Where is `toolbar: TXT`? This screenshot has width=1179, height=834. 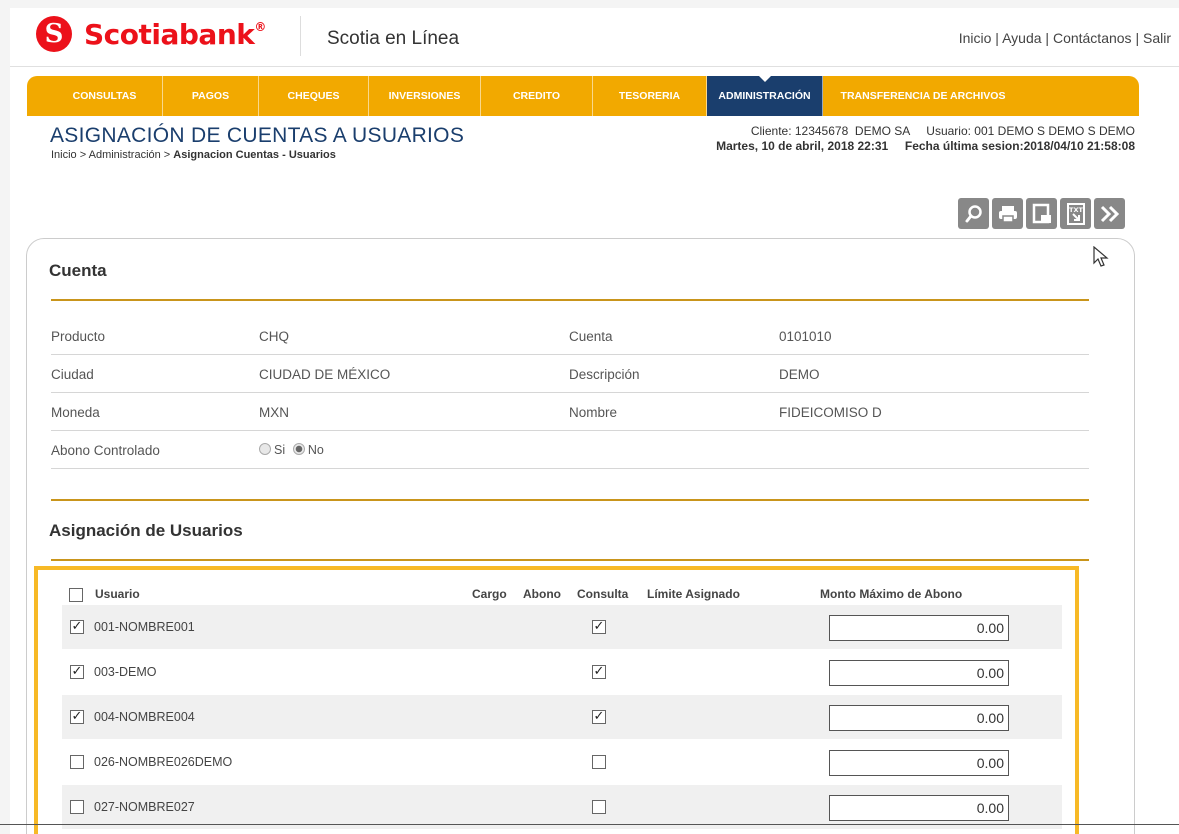
toolbar: TXT is located at coordinates (1041, 213).